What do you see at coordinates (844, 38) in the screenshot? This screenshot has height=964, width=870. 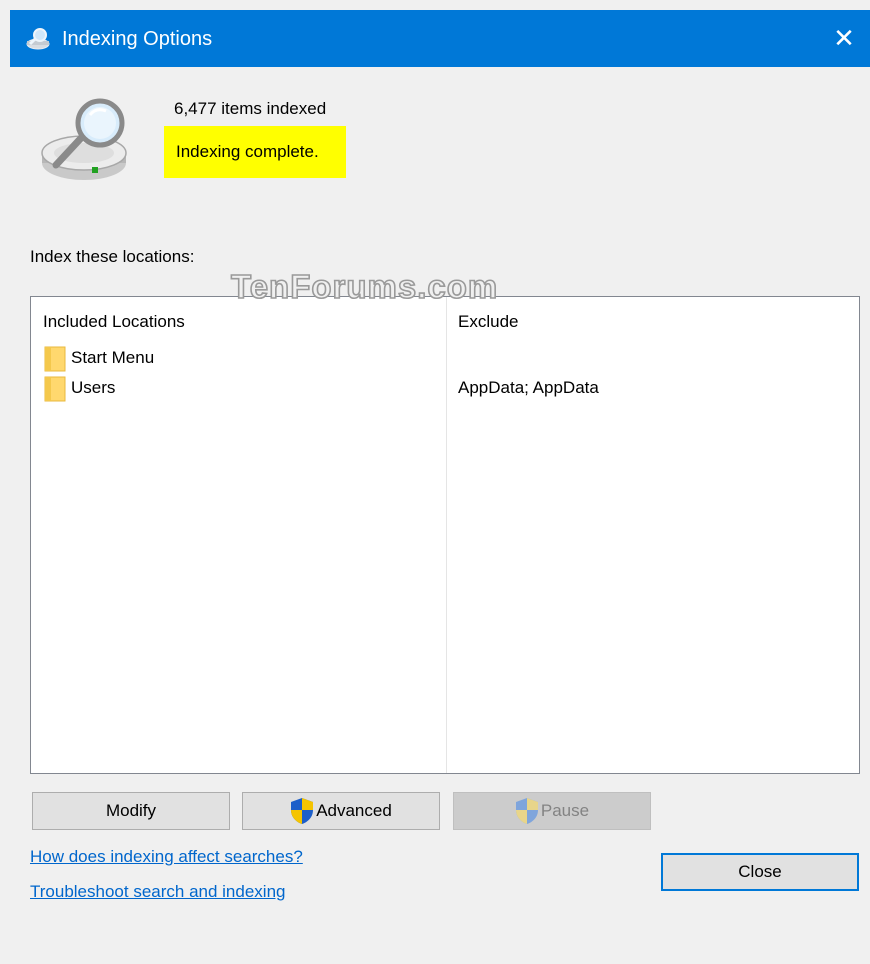 I see `close-window-button: ✕` at bounding box center [844, 38].